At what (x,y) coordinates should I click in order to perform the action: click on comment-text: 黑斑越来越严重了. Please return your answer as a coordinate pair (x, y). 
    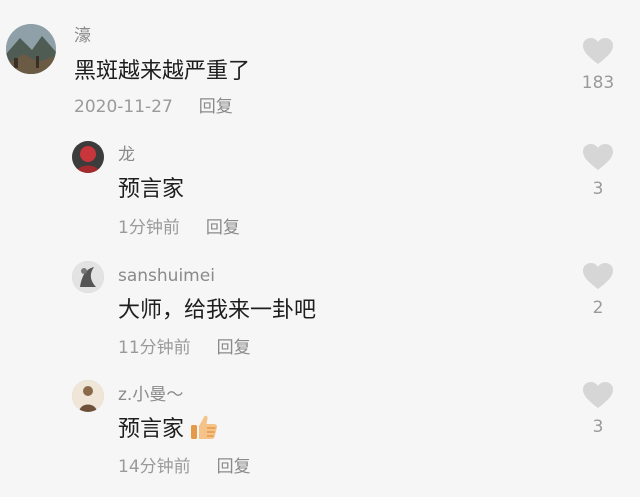
    Looking at the image, I should click on (162, 71).